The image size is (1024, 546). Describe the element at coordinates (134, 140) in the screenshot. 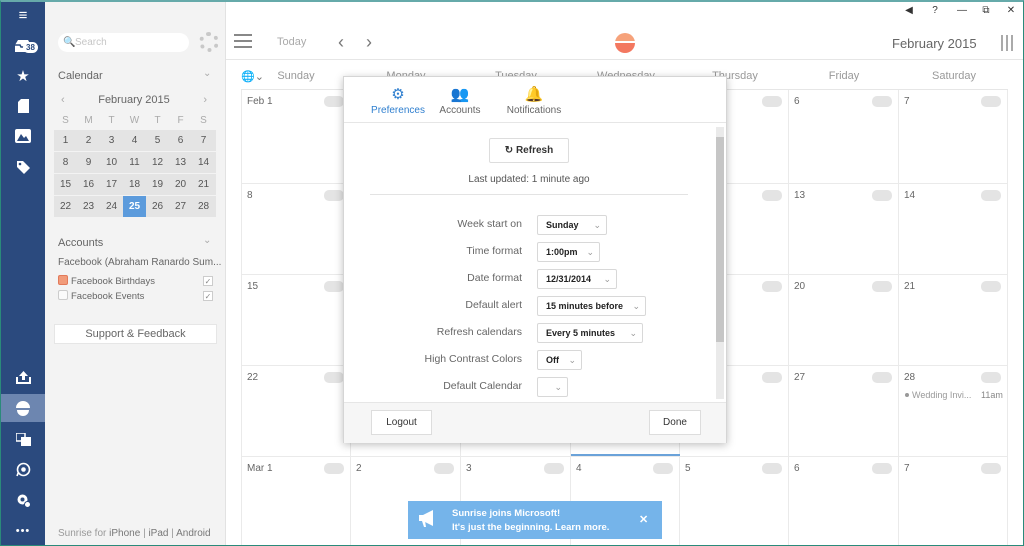

I see `mini-day: 4` at that location.